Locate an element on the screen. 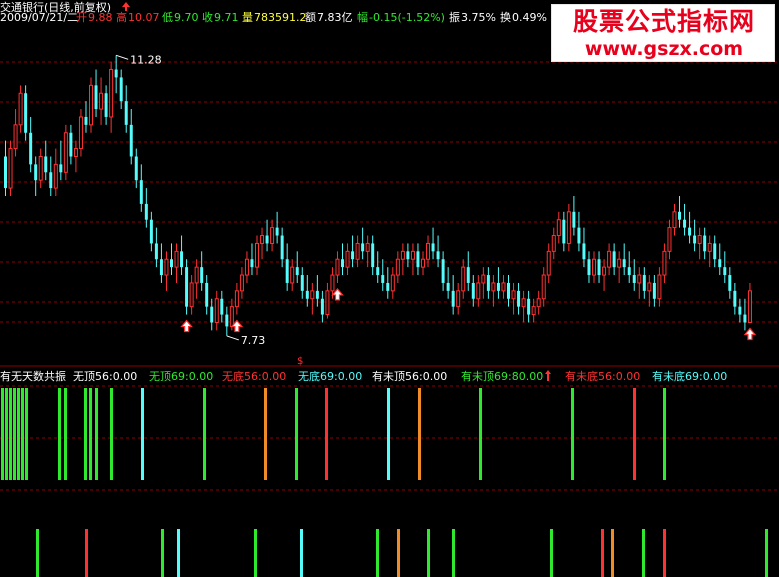  high-label: 11.28 is located at coordinates (146, 59).